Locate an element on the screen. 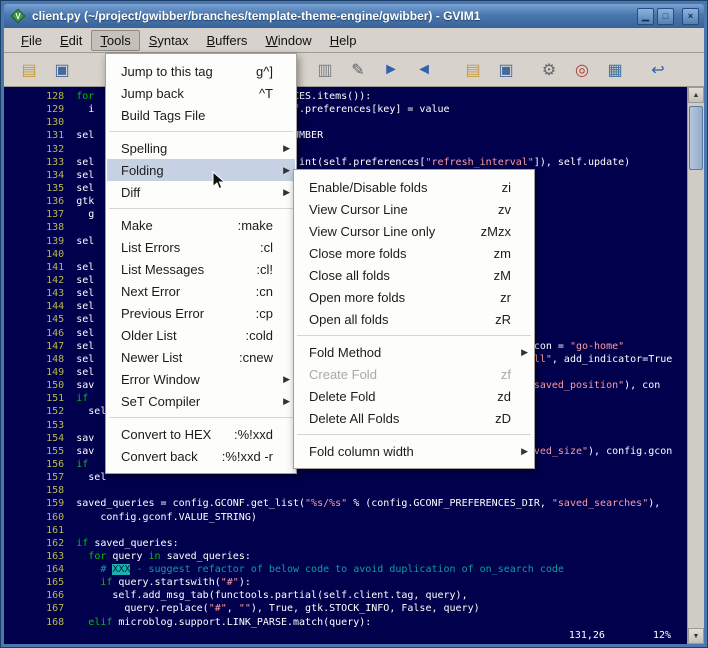 Image resolution: width=708 pixels, height=648 pixels. maximize-button: □ is located at coordinates (665, 16).